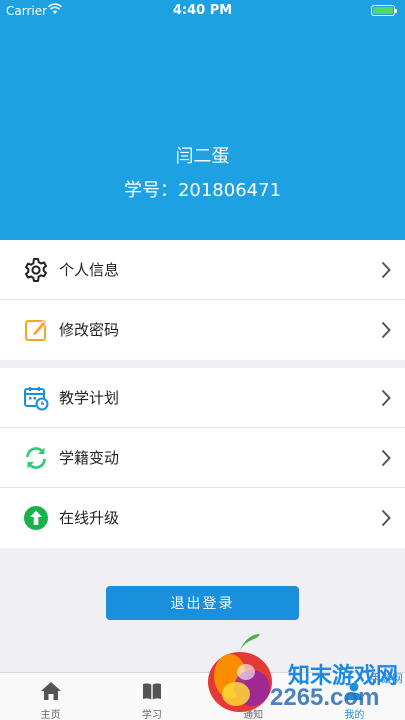 The width and height of the screenshot is (405, 720). What do you see at coordinates (36, 330) in the screenshot?
I see `edit-icon` at bounding box center [36, 330].